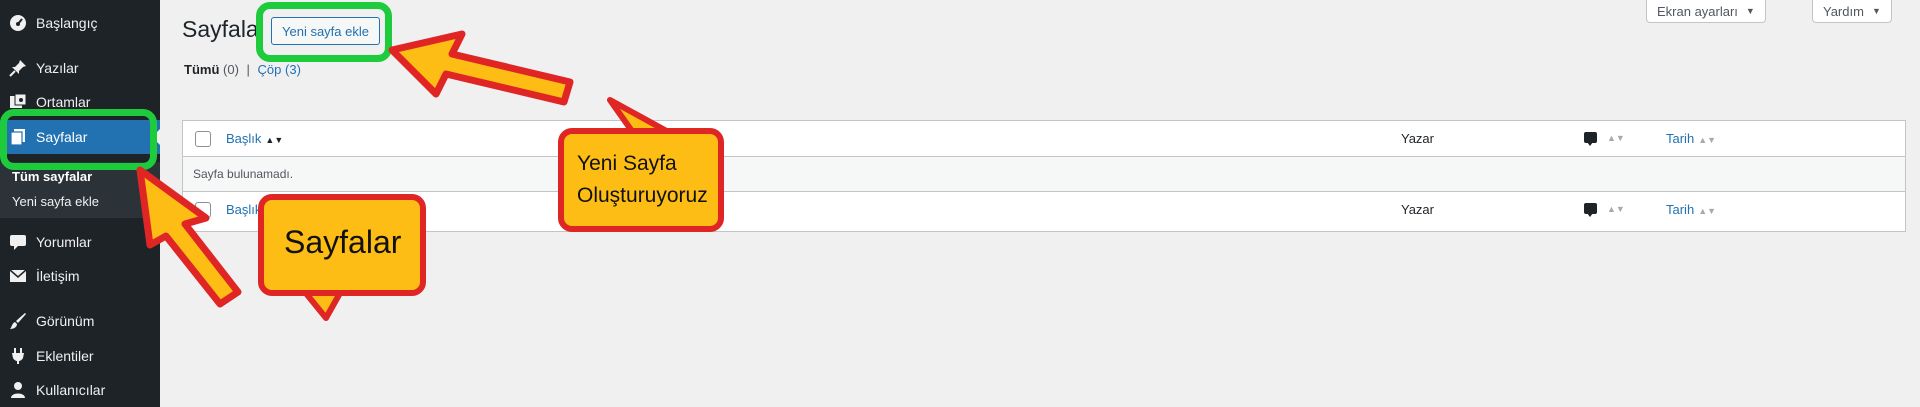 Image resolution: width=1920 pixels, height=407 pixels. What do you see at coordinates (641, 180) in the screenshot?
I see `annotation-callout-new-page: Yeni Sayfa Oluşturuyoruz` at bounding box center [641, 180].